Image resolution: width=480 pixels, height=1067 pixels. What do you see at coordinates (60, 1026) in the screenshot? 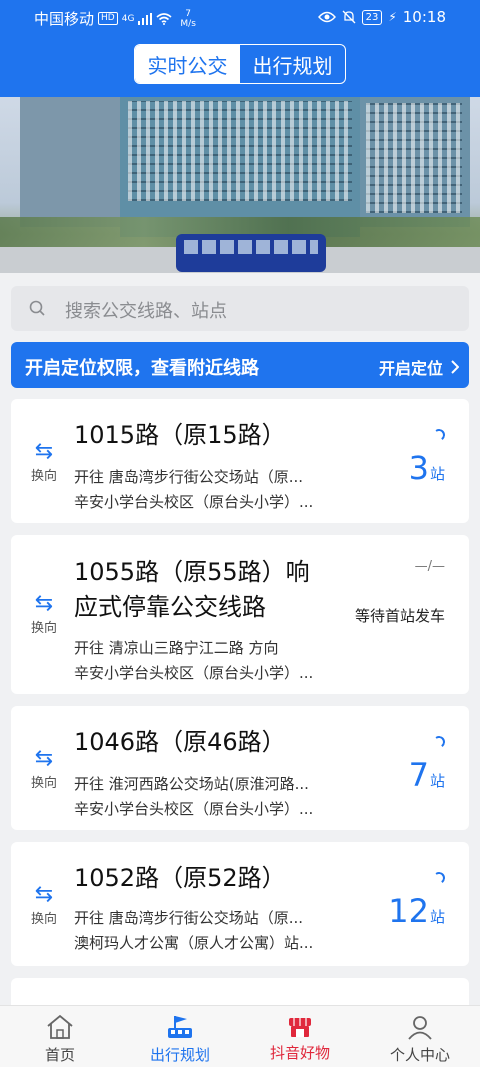
I see `home-icon` at bounding box center [60, 1026].